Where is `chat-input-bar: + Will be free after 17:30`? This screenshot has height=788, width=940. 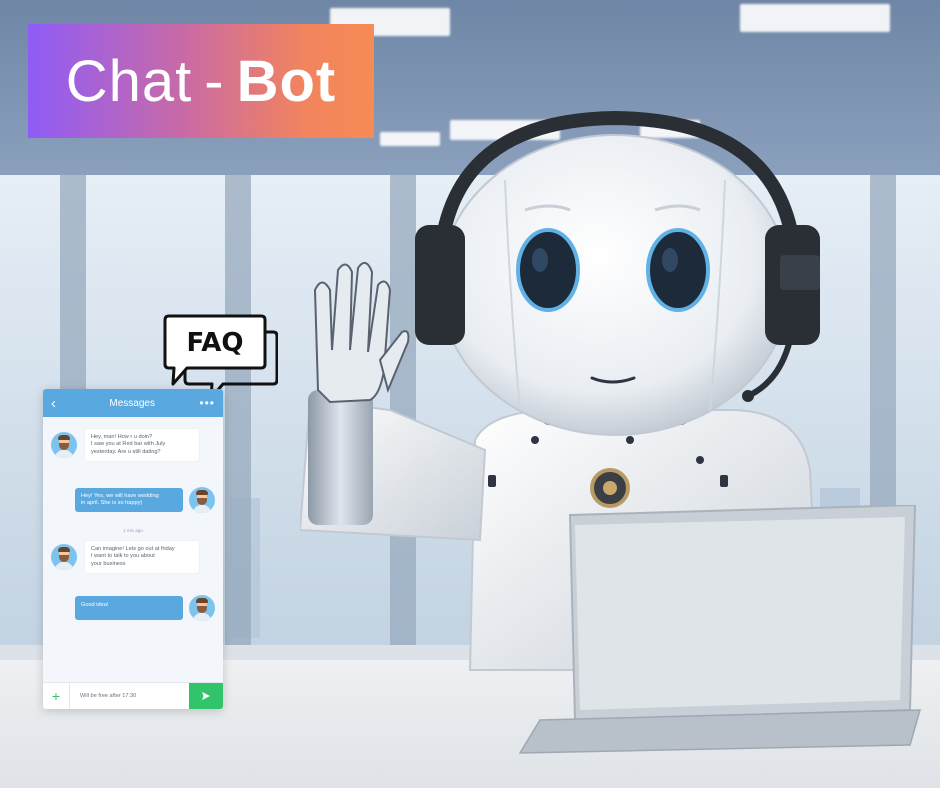 chat-input-bar: + Will be free after 17:30 is located at coordinates (133, 695).